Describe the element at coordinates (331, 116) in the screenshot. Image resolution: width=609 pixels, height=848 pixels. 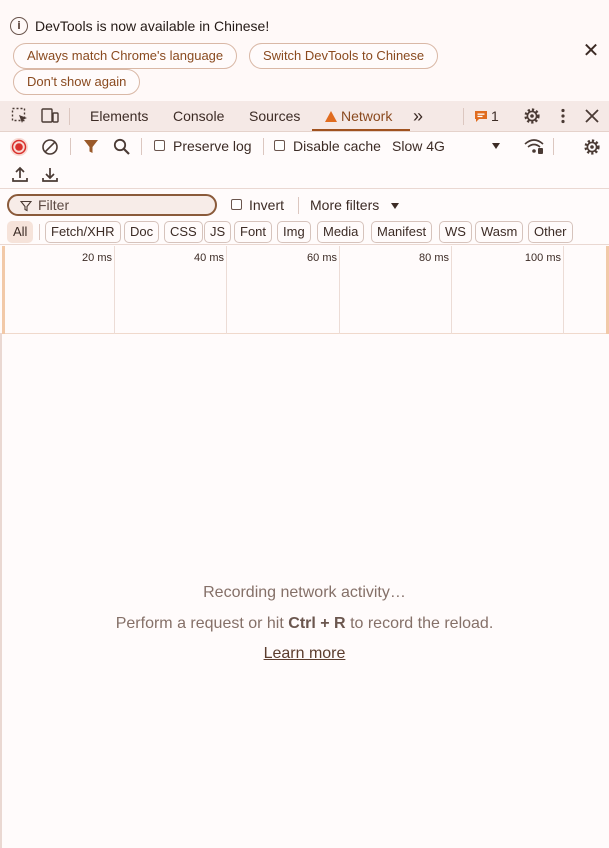
I see `warning-icon` at that location.